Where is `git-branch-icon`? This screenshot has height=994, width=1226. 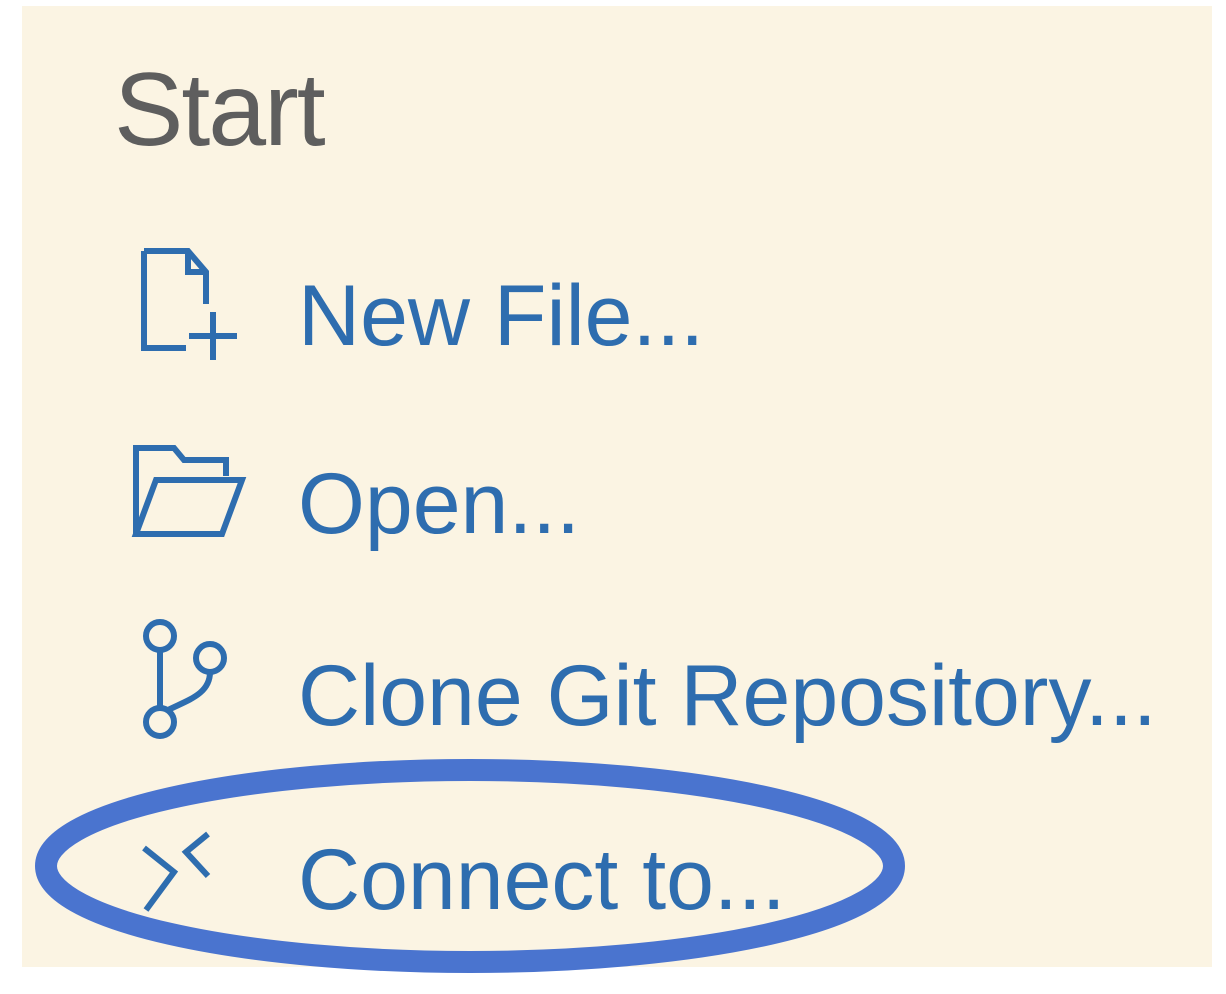
git-branch-icon is located at coordinates (193, 683).